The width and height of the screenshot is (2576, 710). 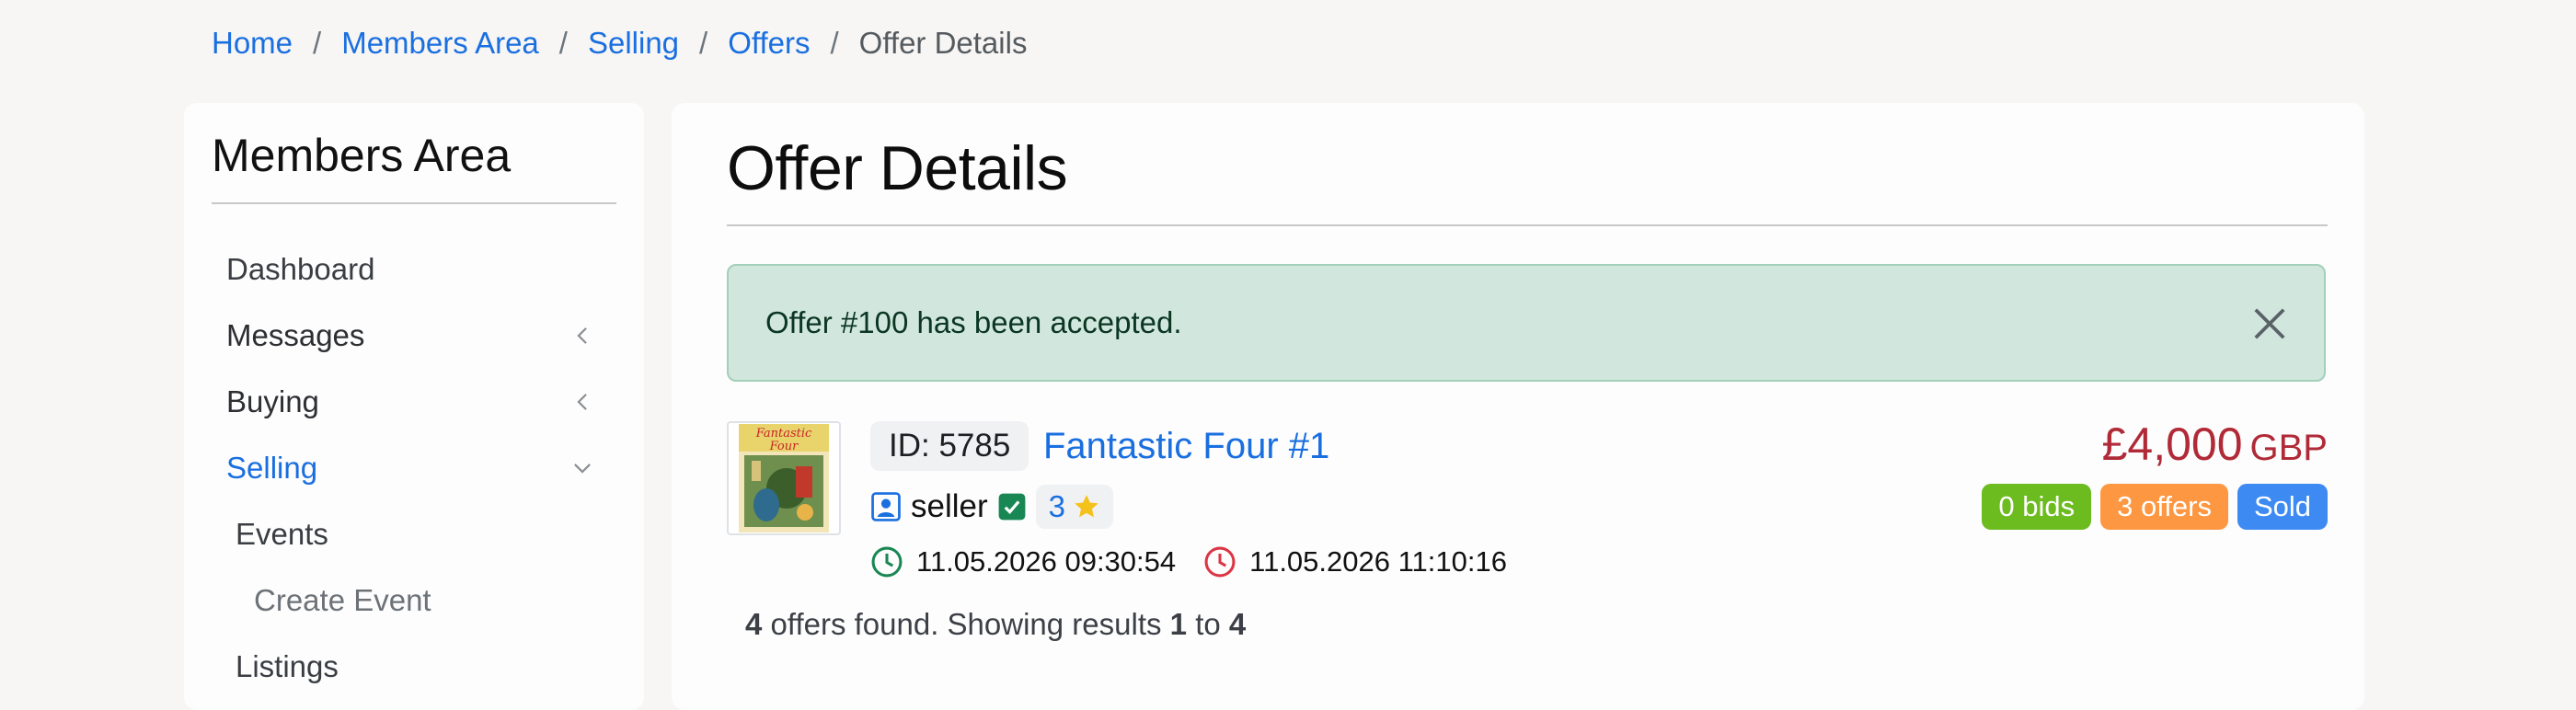 What do you see at coordinates (1046, 561) in the screenshot?
I see `start-date: 11.05.2026 09:30:54` at bounding box center [1046, 561].